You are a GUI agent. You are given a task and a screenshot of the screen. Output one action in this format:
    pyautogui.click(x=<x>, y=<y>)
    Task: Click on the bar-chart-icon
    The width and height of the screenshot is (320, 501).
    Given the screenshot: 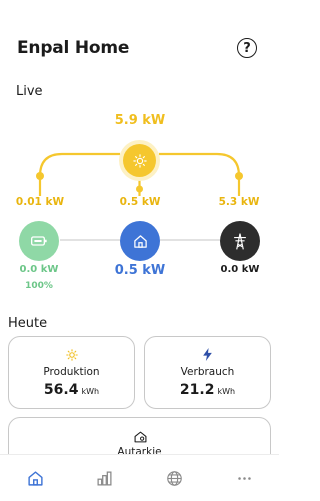 What is the action you would take?
    pyautogui.click(x=104, y=478)
    